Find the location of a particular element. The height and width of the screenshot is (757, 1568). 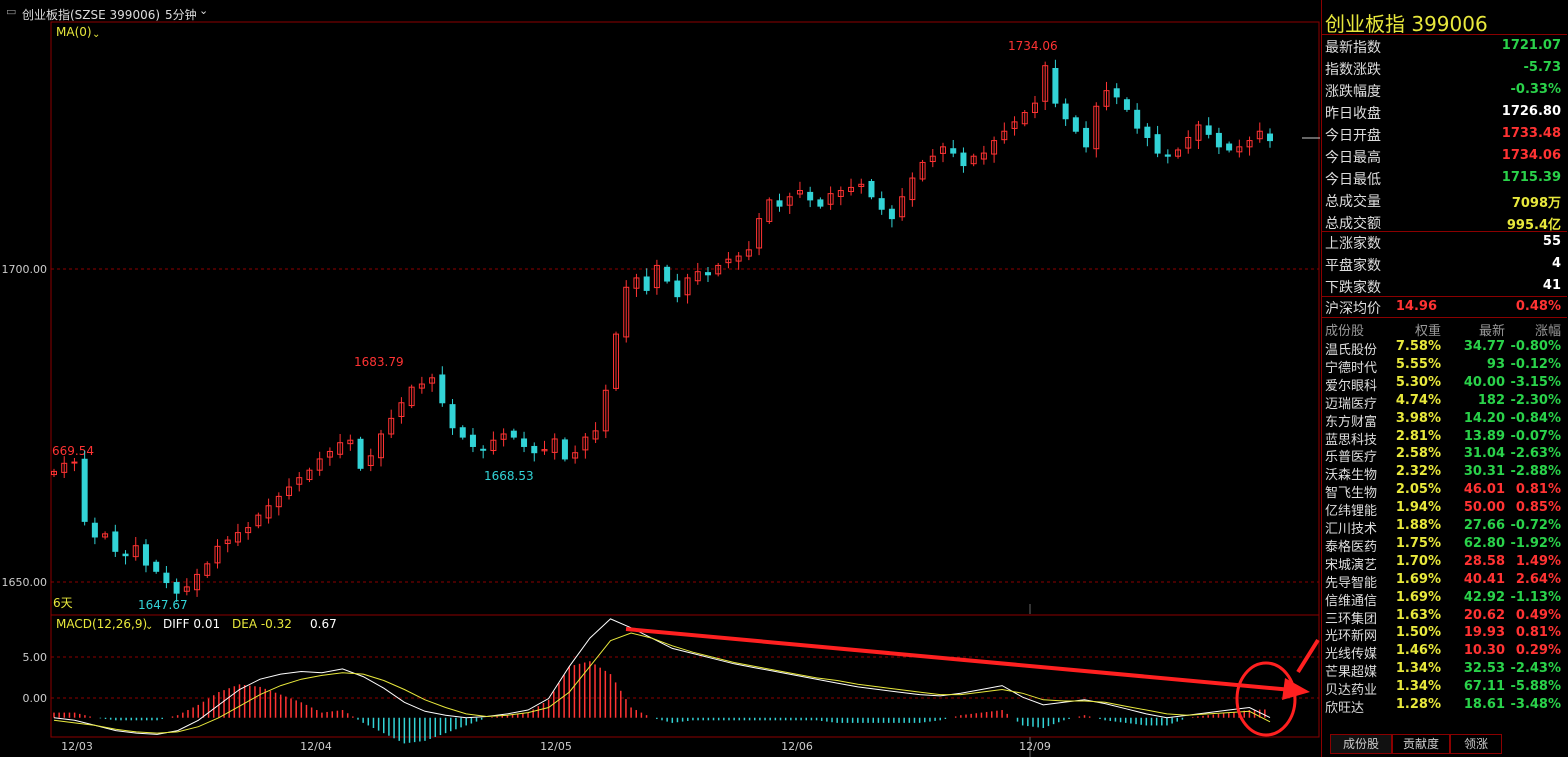

avg-price-change: 0.48% is located at coordinates (1538, 306).